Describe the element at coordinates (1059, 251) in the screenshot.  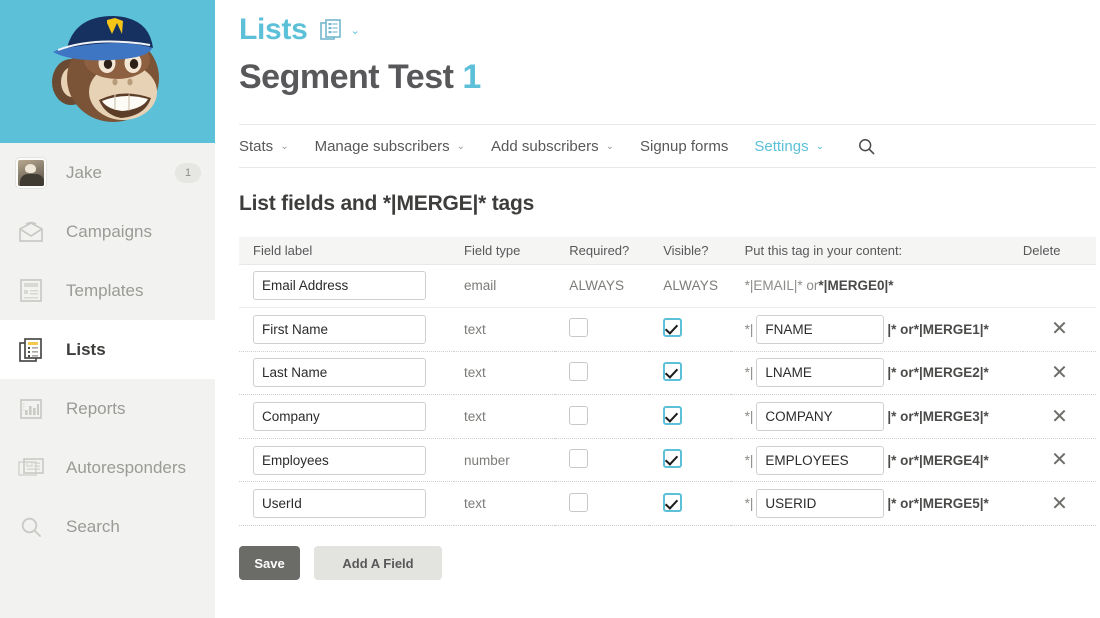
I see `column-header-delete: Delete` at that location.